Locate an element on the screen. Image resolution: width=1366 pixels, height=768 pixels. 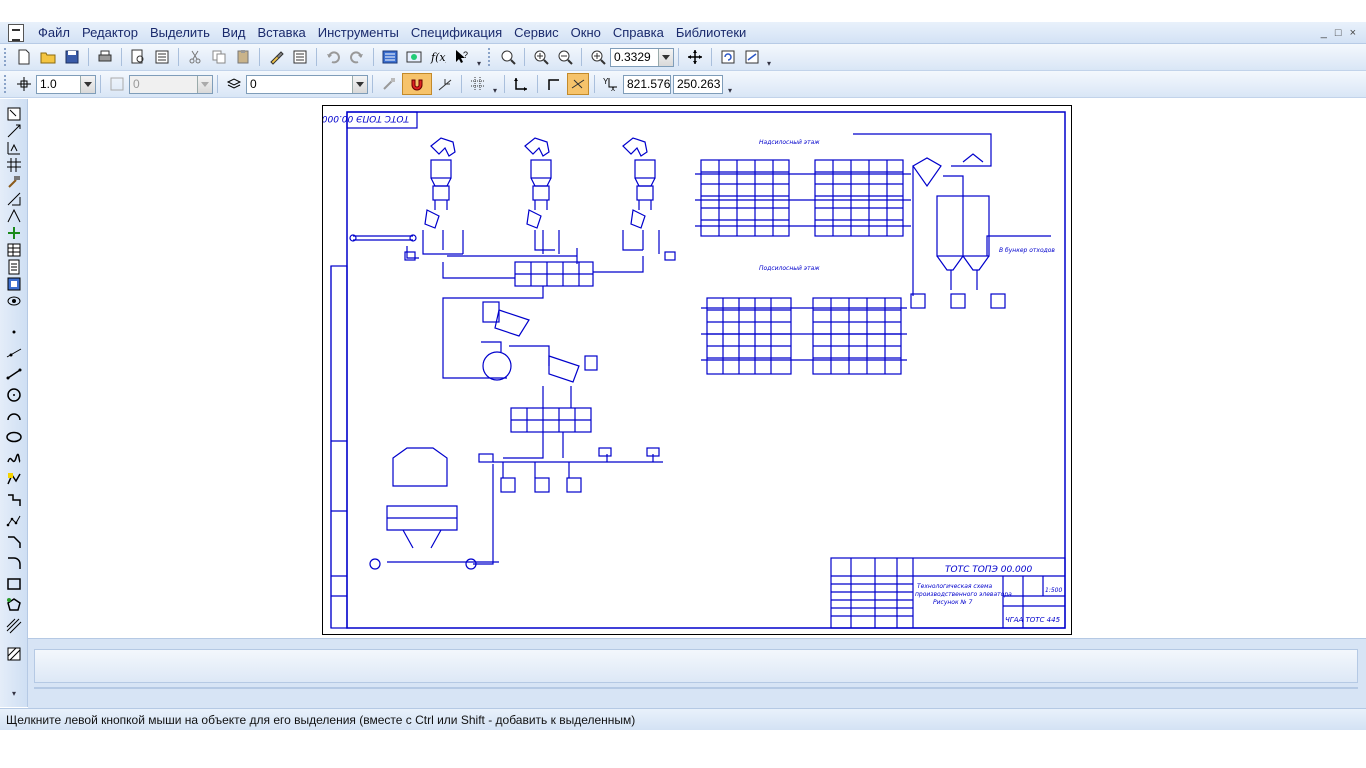
menu-editor: Редактор is located at coordinates (110, 33).